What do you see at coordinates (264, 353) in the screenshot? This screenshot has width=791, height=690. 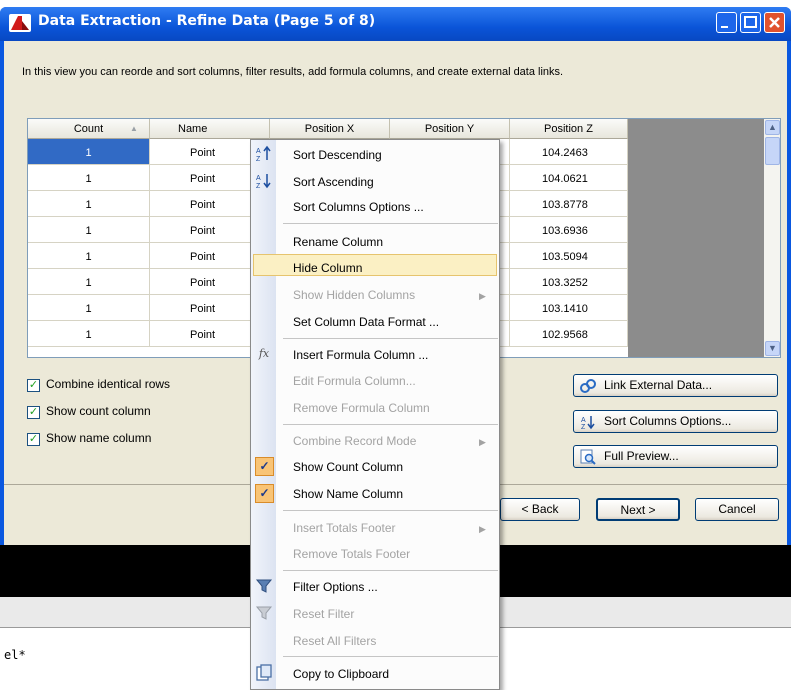 I see `formula-fx-icon: fx` at bounding box center [264, 353].